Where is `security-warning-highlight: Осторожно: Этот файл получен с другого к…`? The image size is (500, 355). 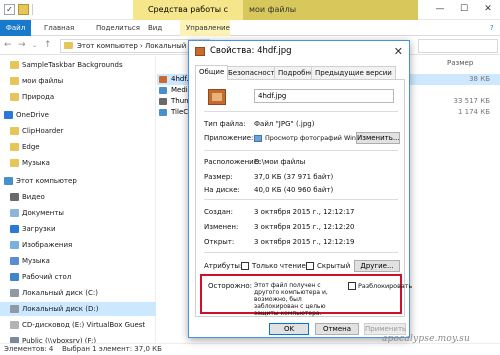
security-warning-highlight: Осторожно: Этот файл получен с другого к… is located at coordinates (306, 295).